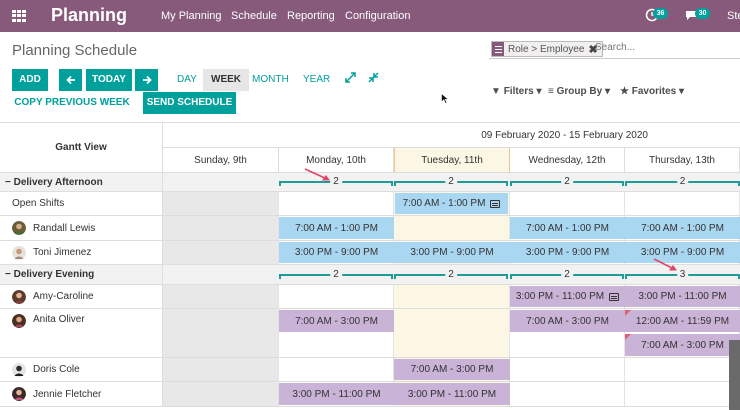 The width and height of the screenshot is (740, 410). What do you see at coordinates (72, 103) in the screenshot?
I see `copy-previous-week-button: COPY PREVIOUS WEEK` at bounding box center [72, 103].